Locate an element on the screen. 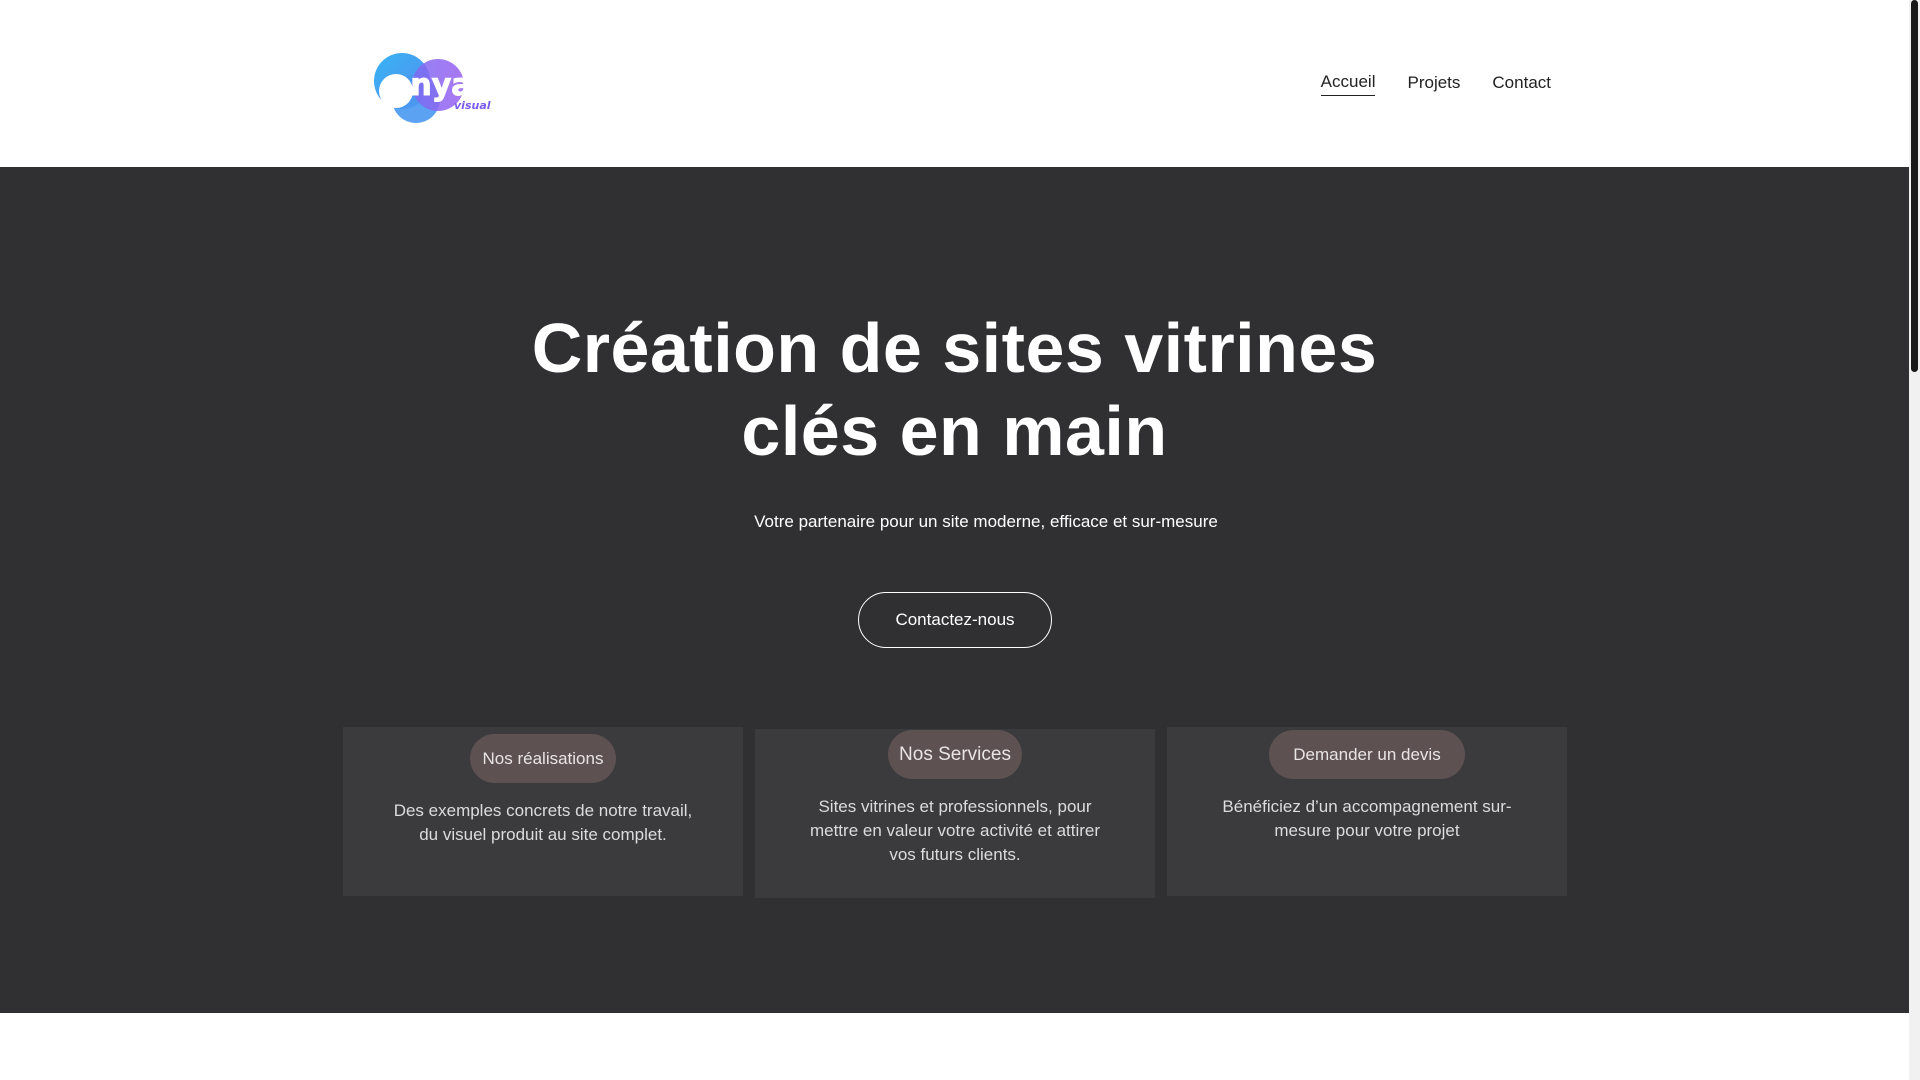 This screenshot has width=1920, height=1080. enya-logo: enya enya visual is located at coordinates (430, 85).